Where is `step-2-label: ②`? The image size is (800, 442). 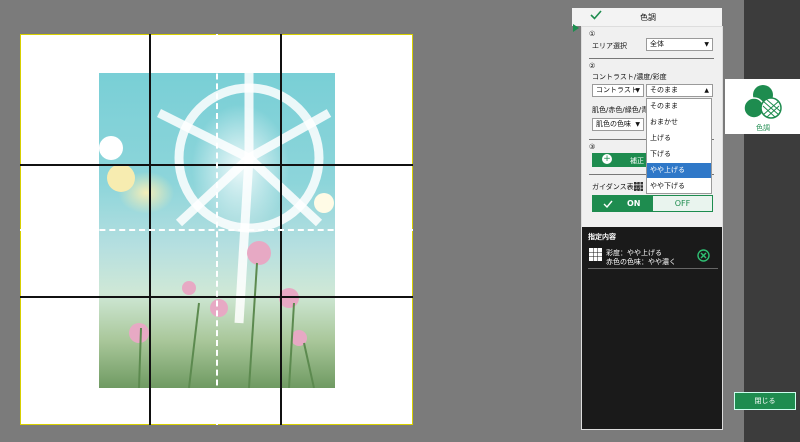 step-2-label: ② is located at coordinates (592, 66).